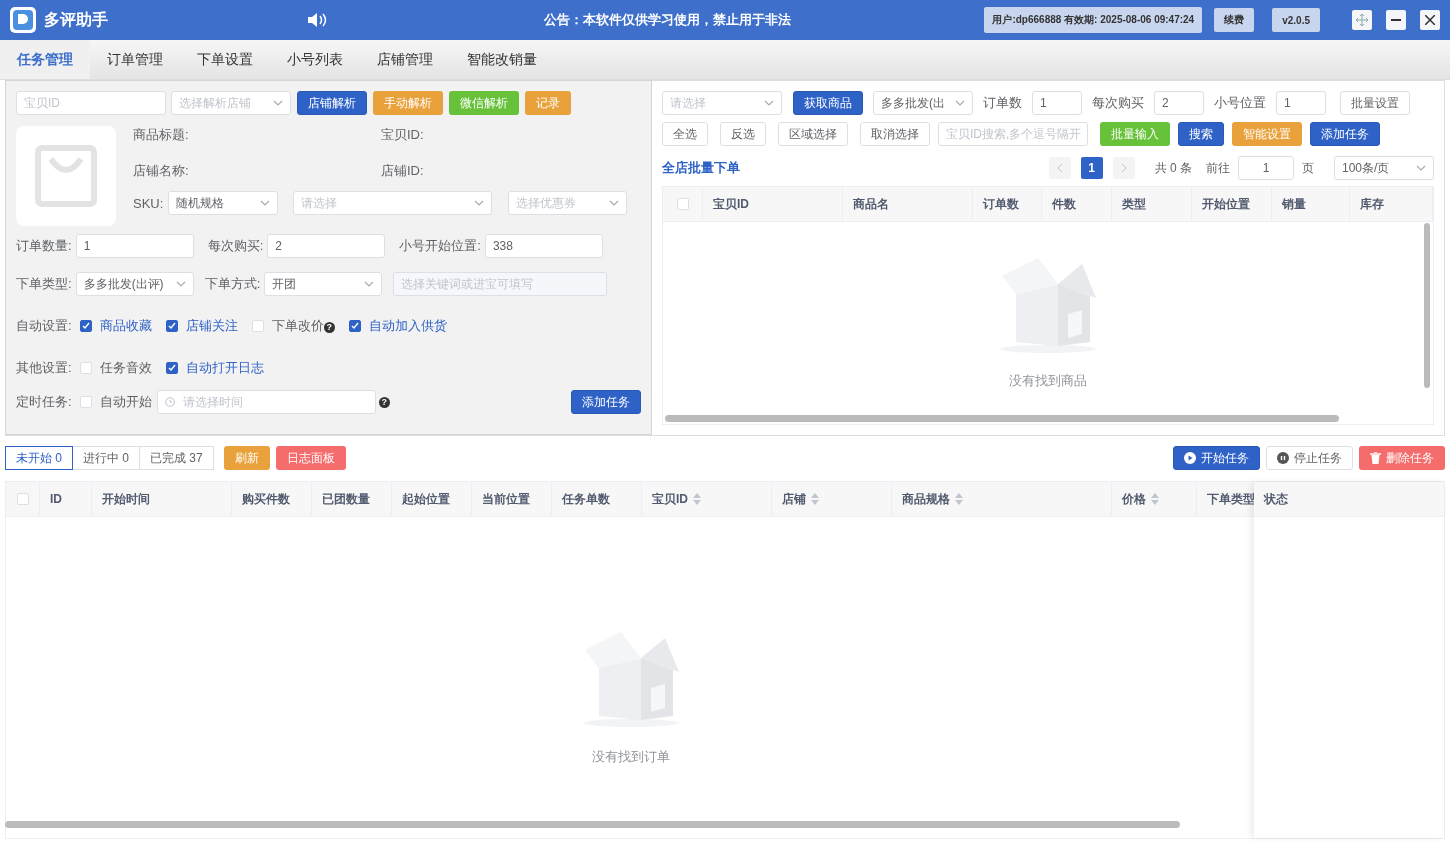  What do you see at coordinates (543, 246) in the screenshot?
I see `number-field: 338` at bounding box center [543, 246].